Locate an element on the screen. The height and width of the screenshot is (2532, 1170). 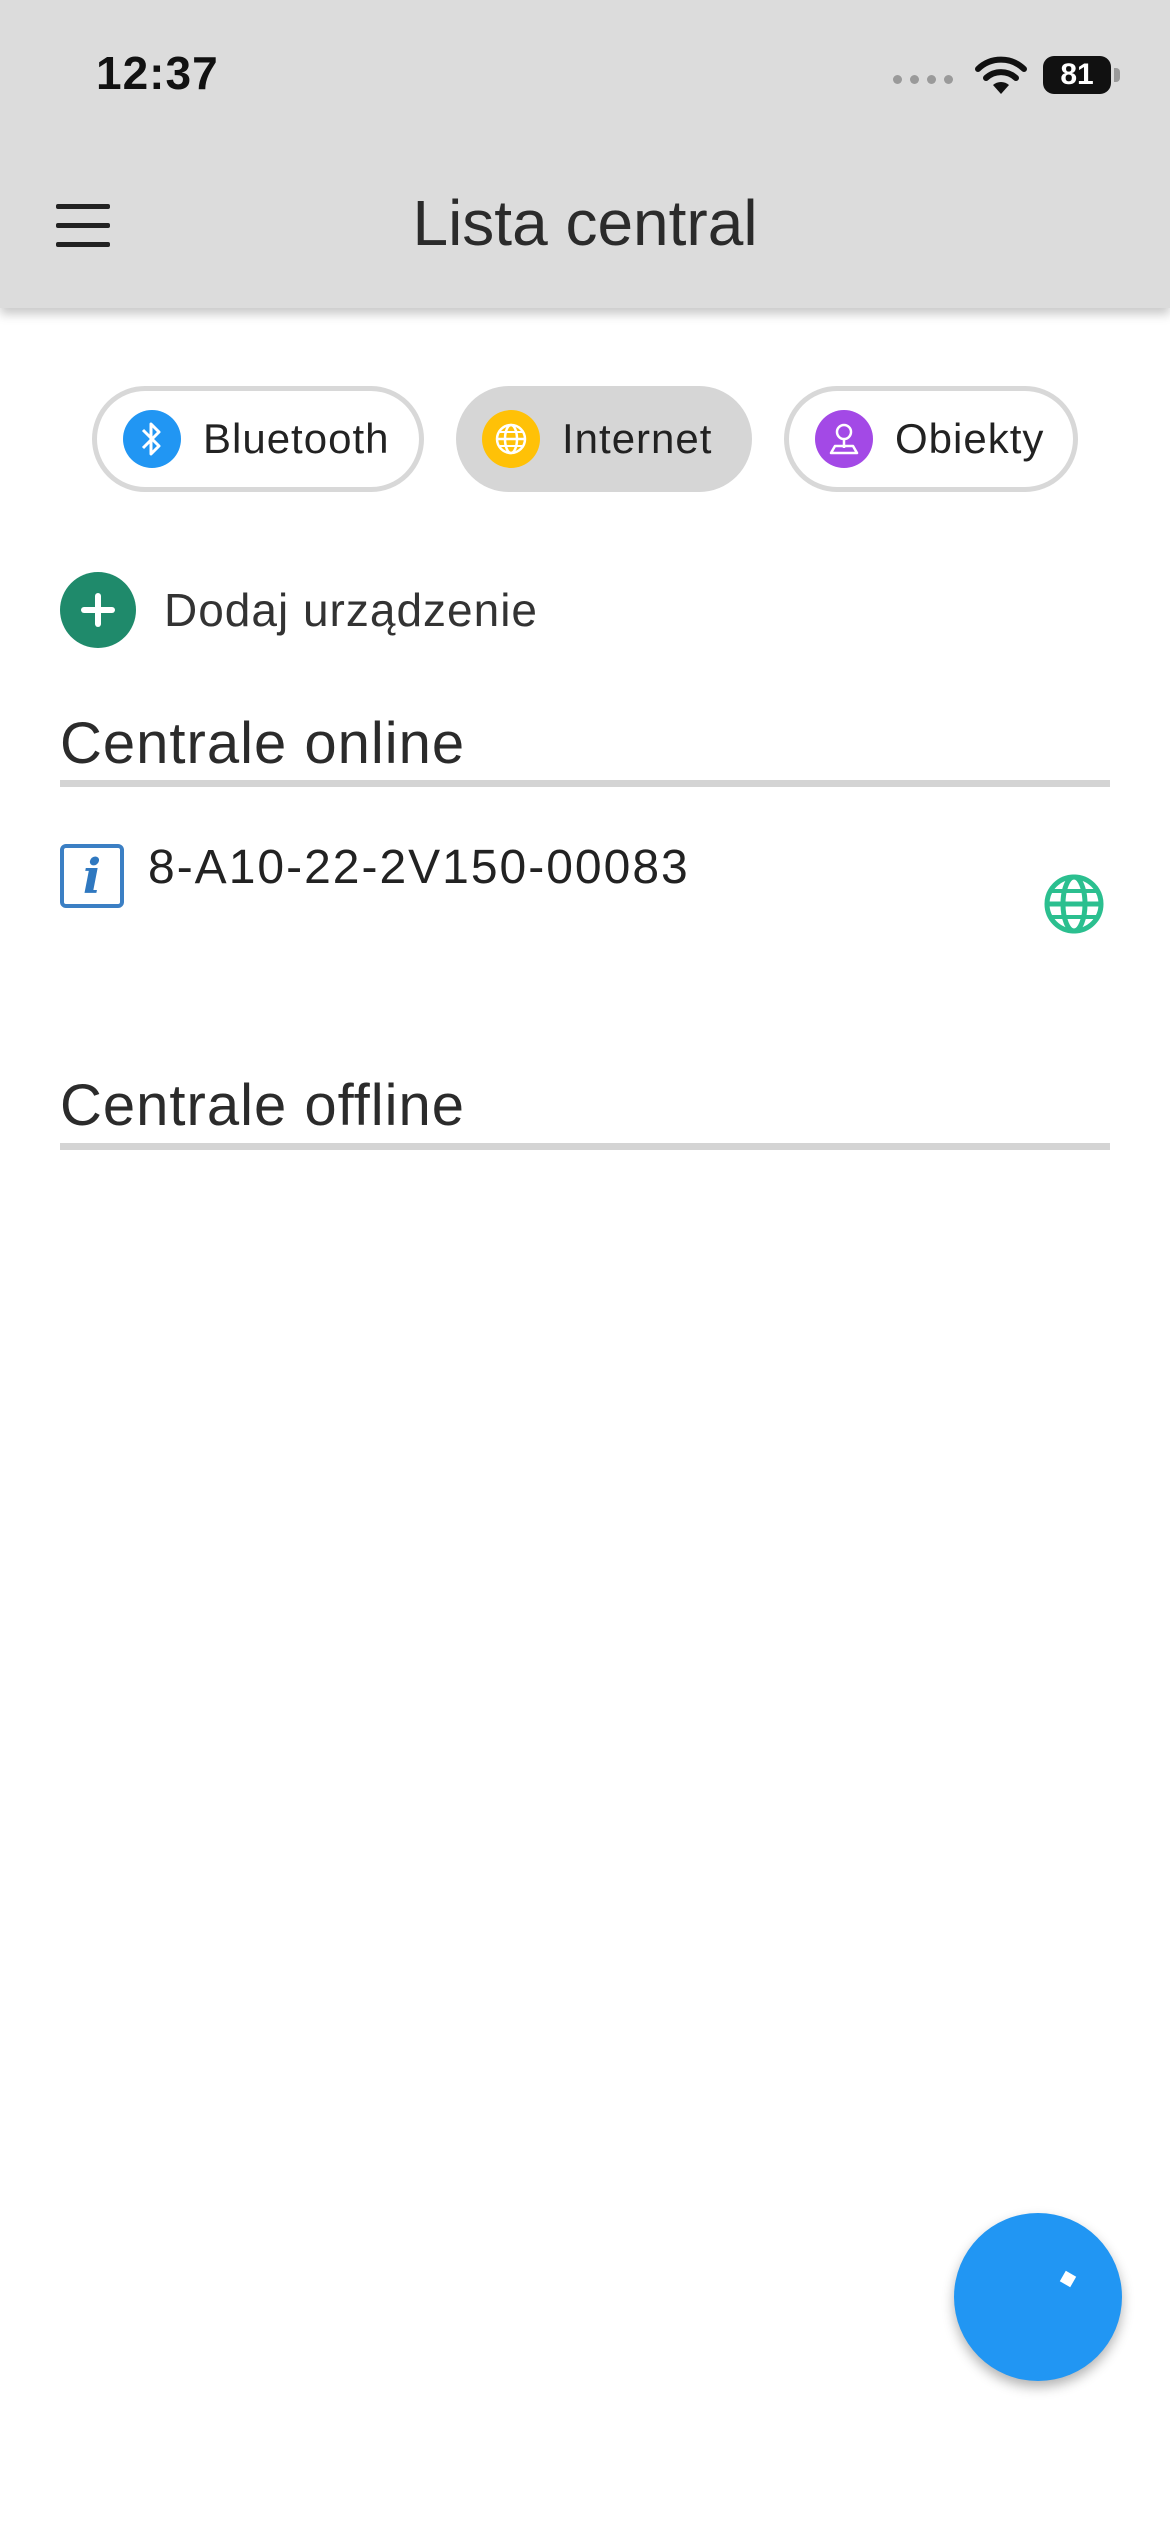
page-title: Lista central is located at coordinates (585, 223).